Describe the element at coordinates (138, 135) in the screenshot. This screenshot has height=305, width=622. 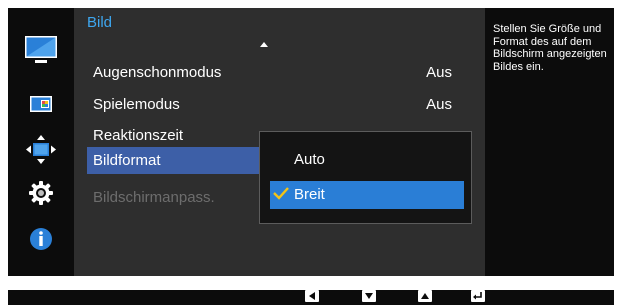
I see `menu-item-label: Reaktionszeit` at that location.